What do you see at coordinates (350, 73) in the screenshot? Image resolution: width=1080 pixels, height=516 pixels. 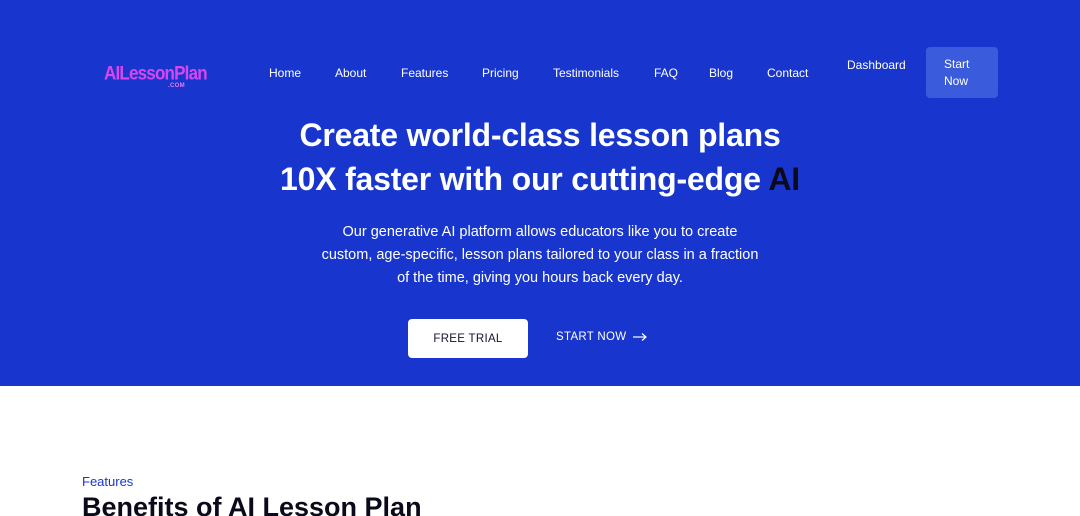 I see `nav-about: About` at bounding box center [350, 73].